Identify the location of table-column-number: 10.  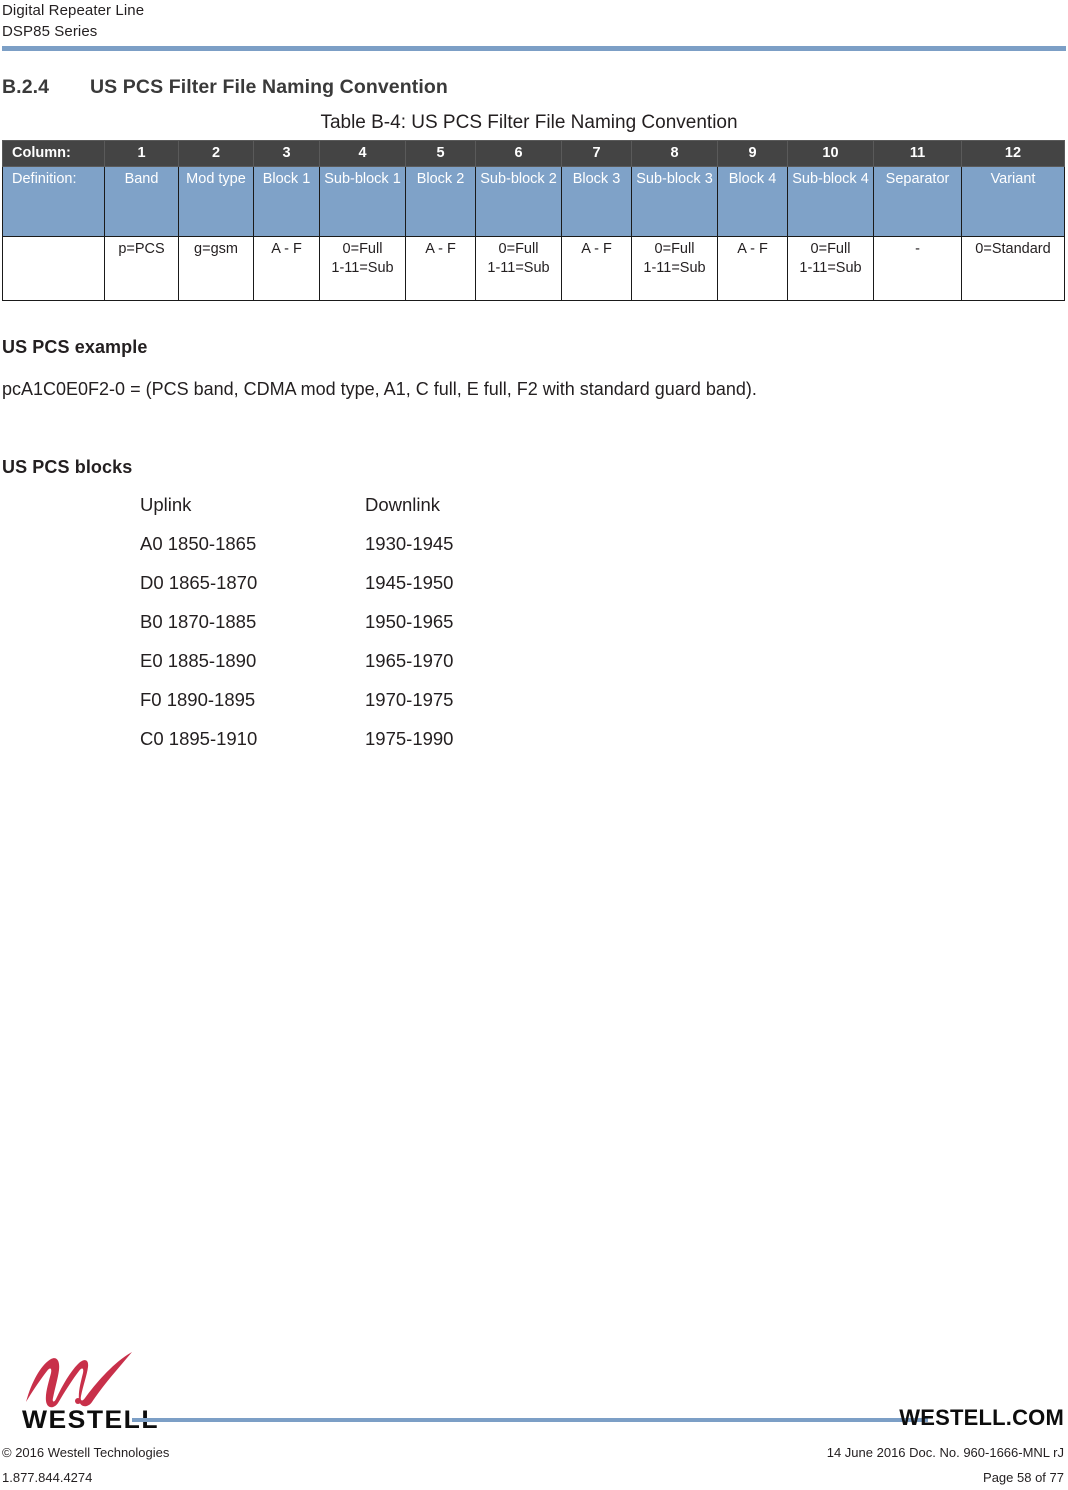
(830, 153).